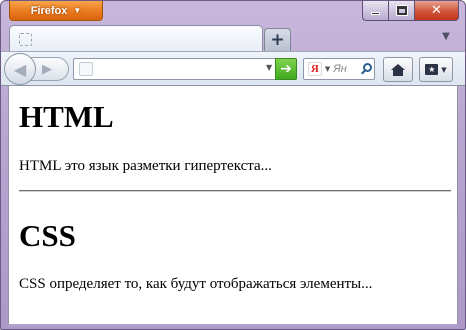  I want to click on firefox-menu-button: Firefox ▼, so click(56, 11).